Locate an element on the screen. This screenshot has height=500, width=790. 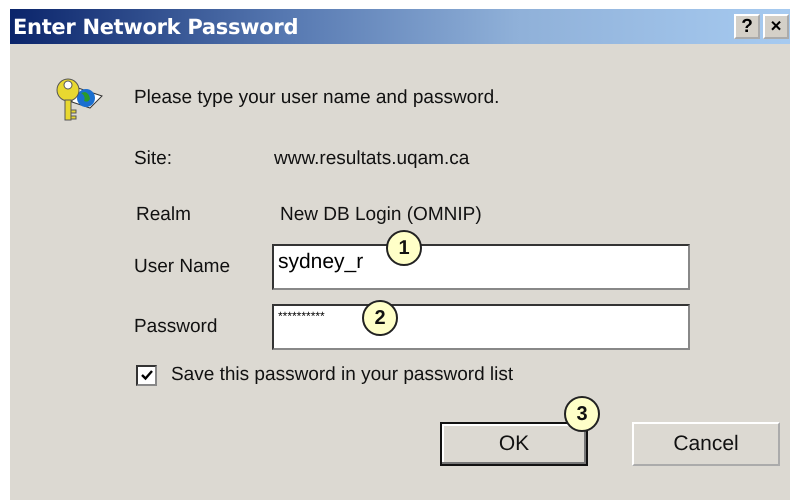
window-title: Enter Network Password is located at coordinates (155, 26).